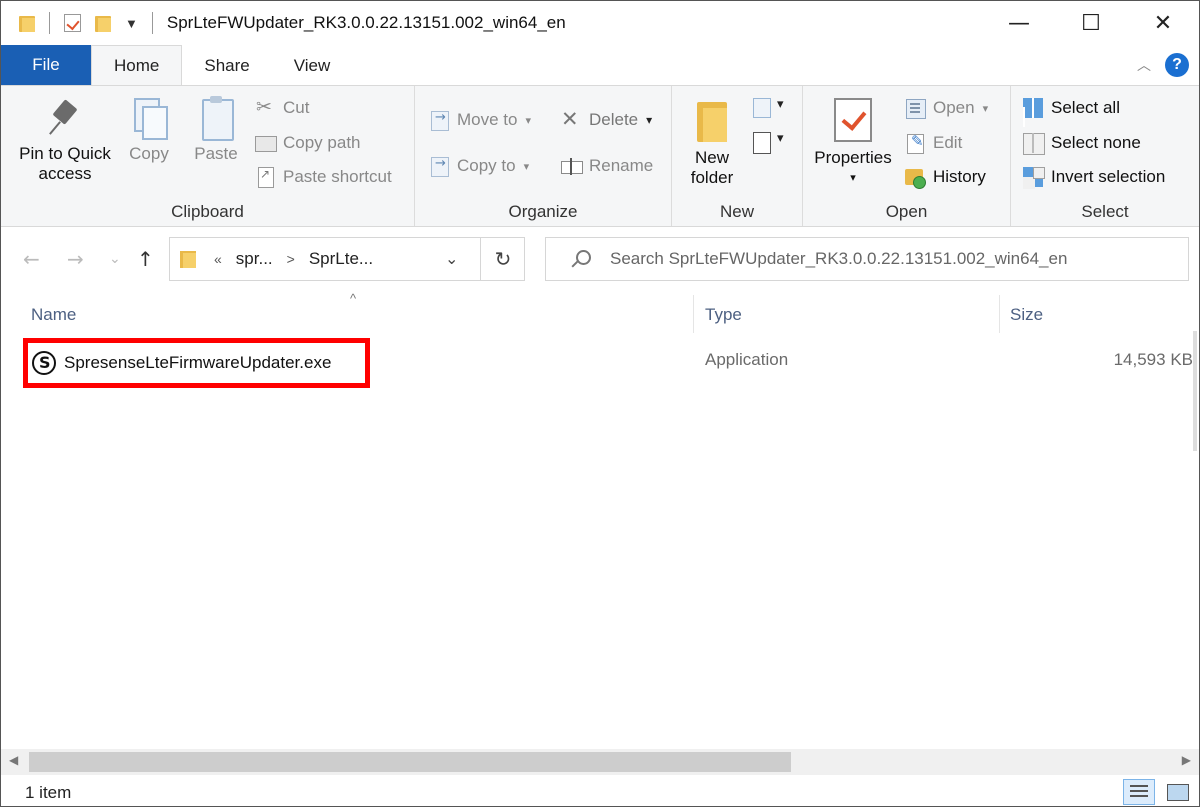 The width and height of the screenshot is (1200, 807). Describe the element at coordinates (502, 259) in the screenshot. I see `refresh-button: ↻` at that location.